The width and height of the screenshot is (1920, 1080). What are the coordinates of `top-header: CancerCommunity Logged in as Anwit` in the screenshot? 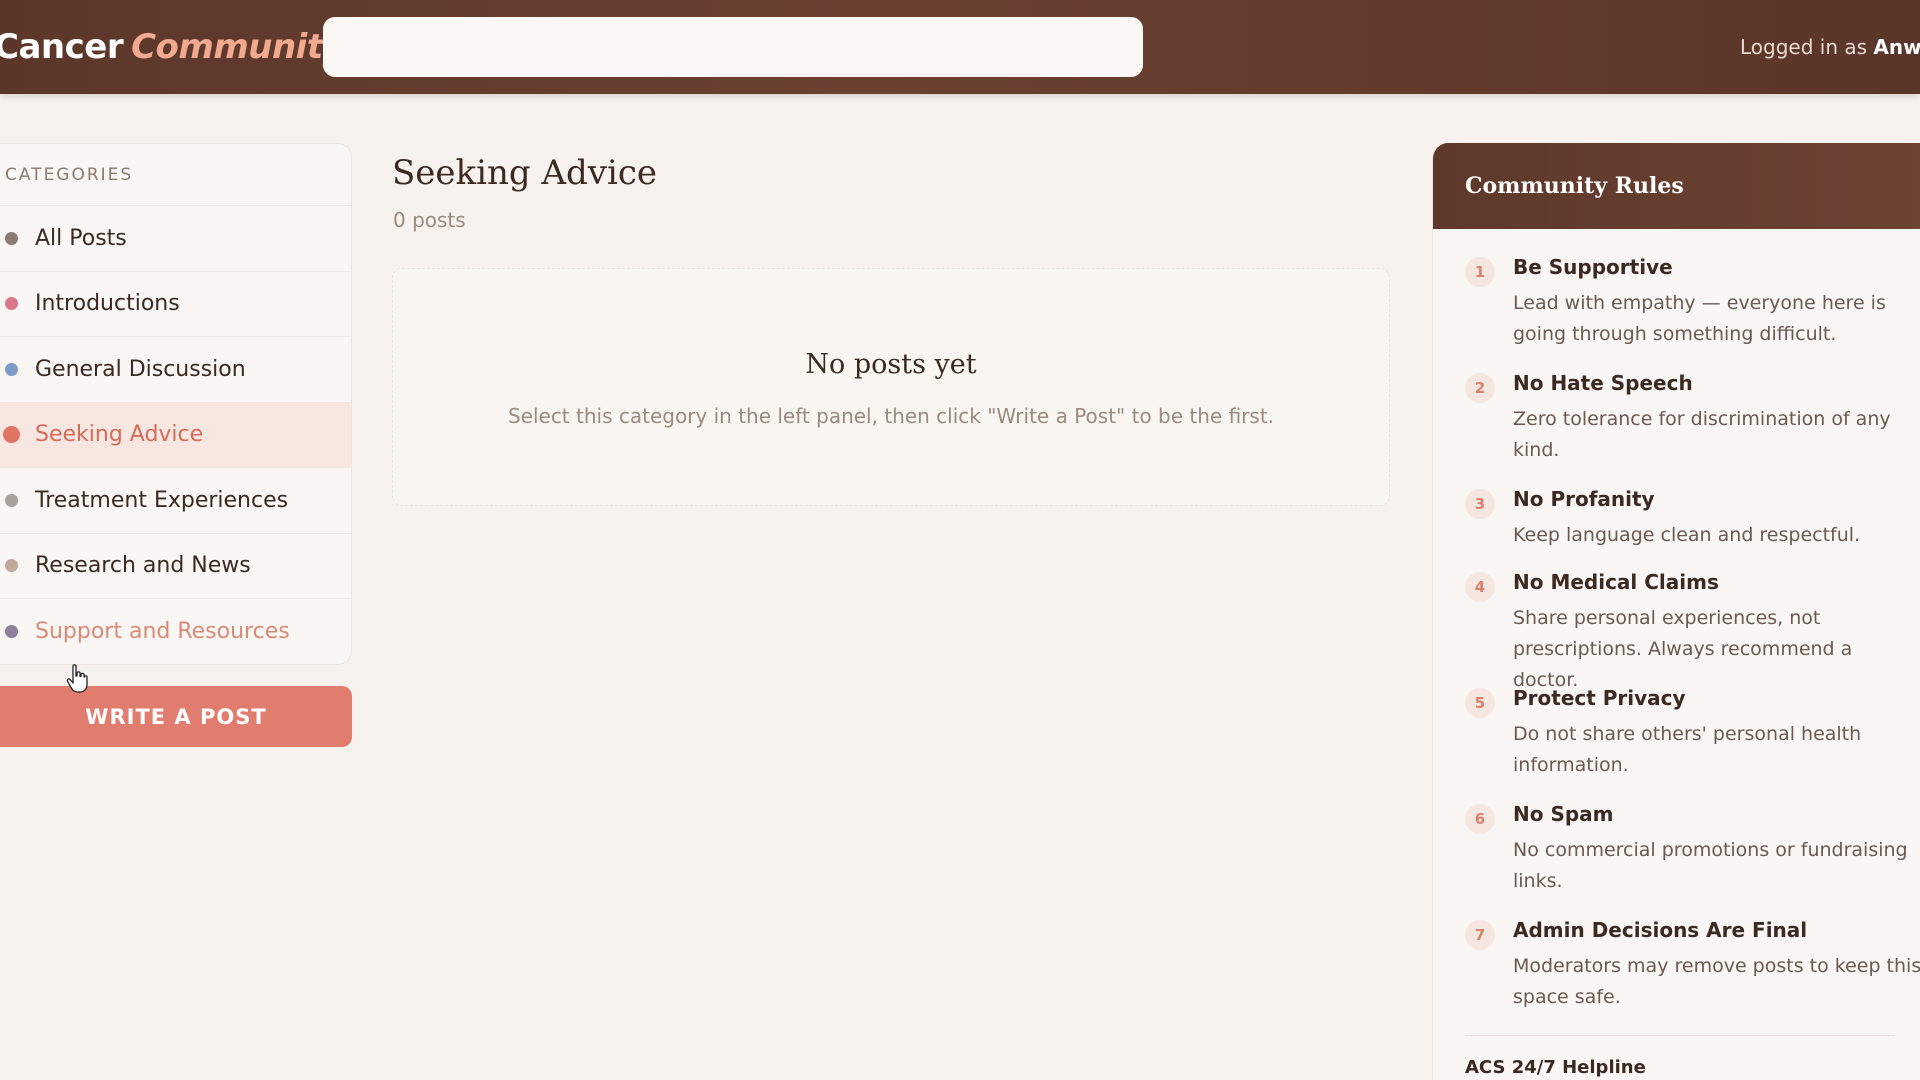 It's located at (960, 47).